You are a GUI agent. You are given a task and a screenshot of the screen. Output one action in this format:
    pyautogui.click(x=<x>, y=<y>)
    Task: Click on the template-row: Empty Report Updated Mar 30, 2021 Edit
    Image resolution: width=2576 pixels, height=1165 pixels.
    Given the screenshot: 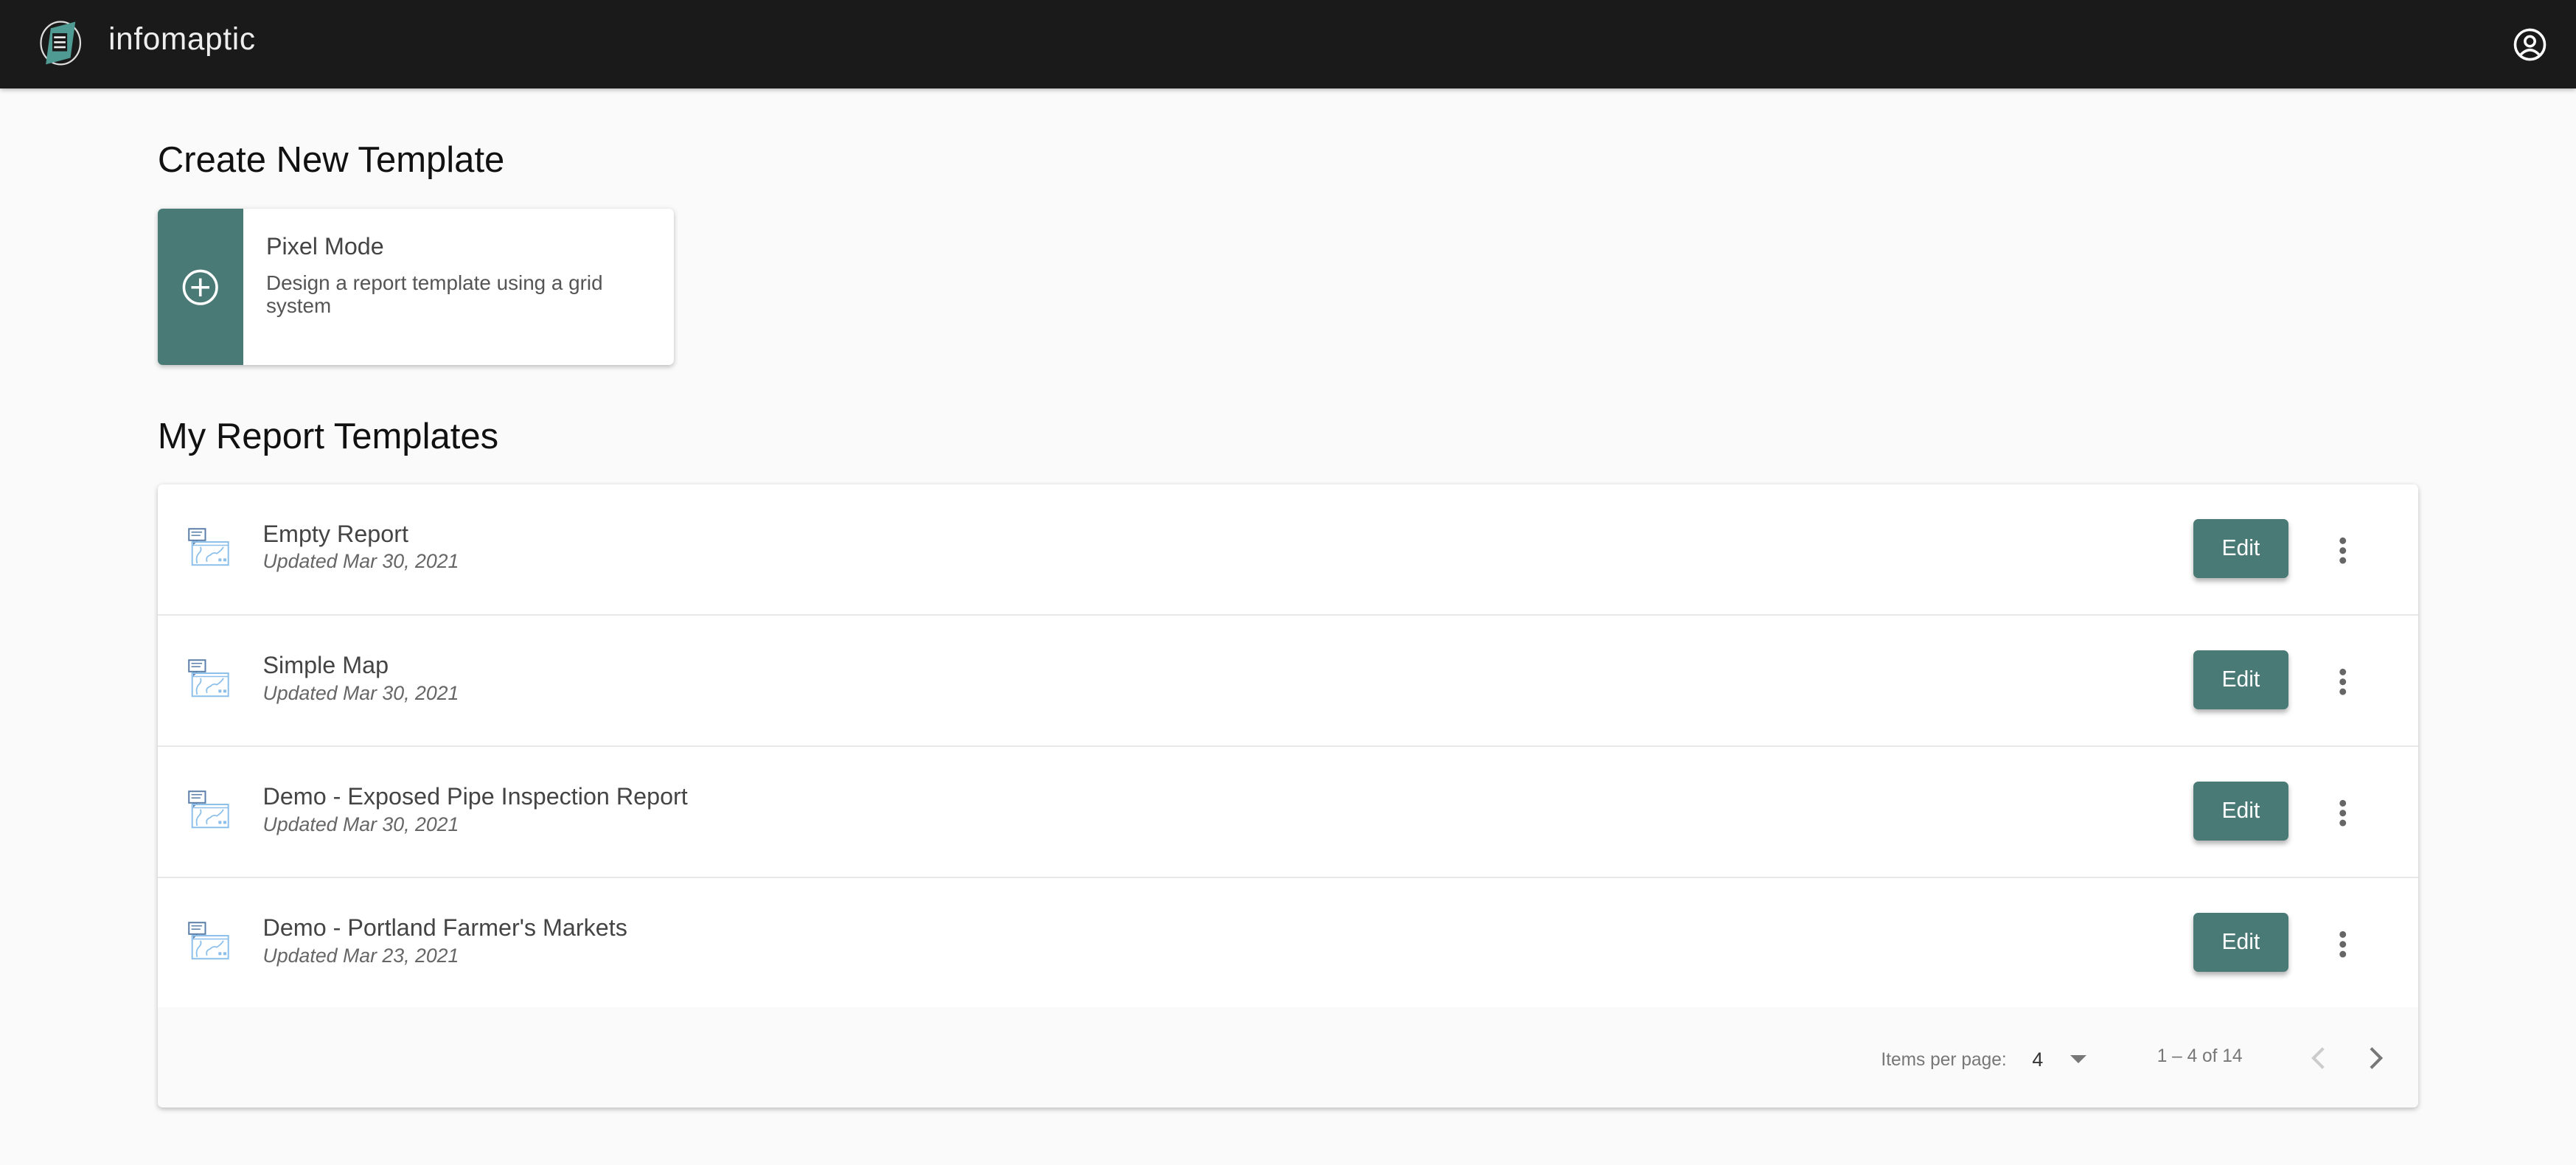 What is the action you would take?
    pyautogui.click(x=1288, y=550)
    